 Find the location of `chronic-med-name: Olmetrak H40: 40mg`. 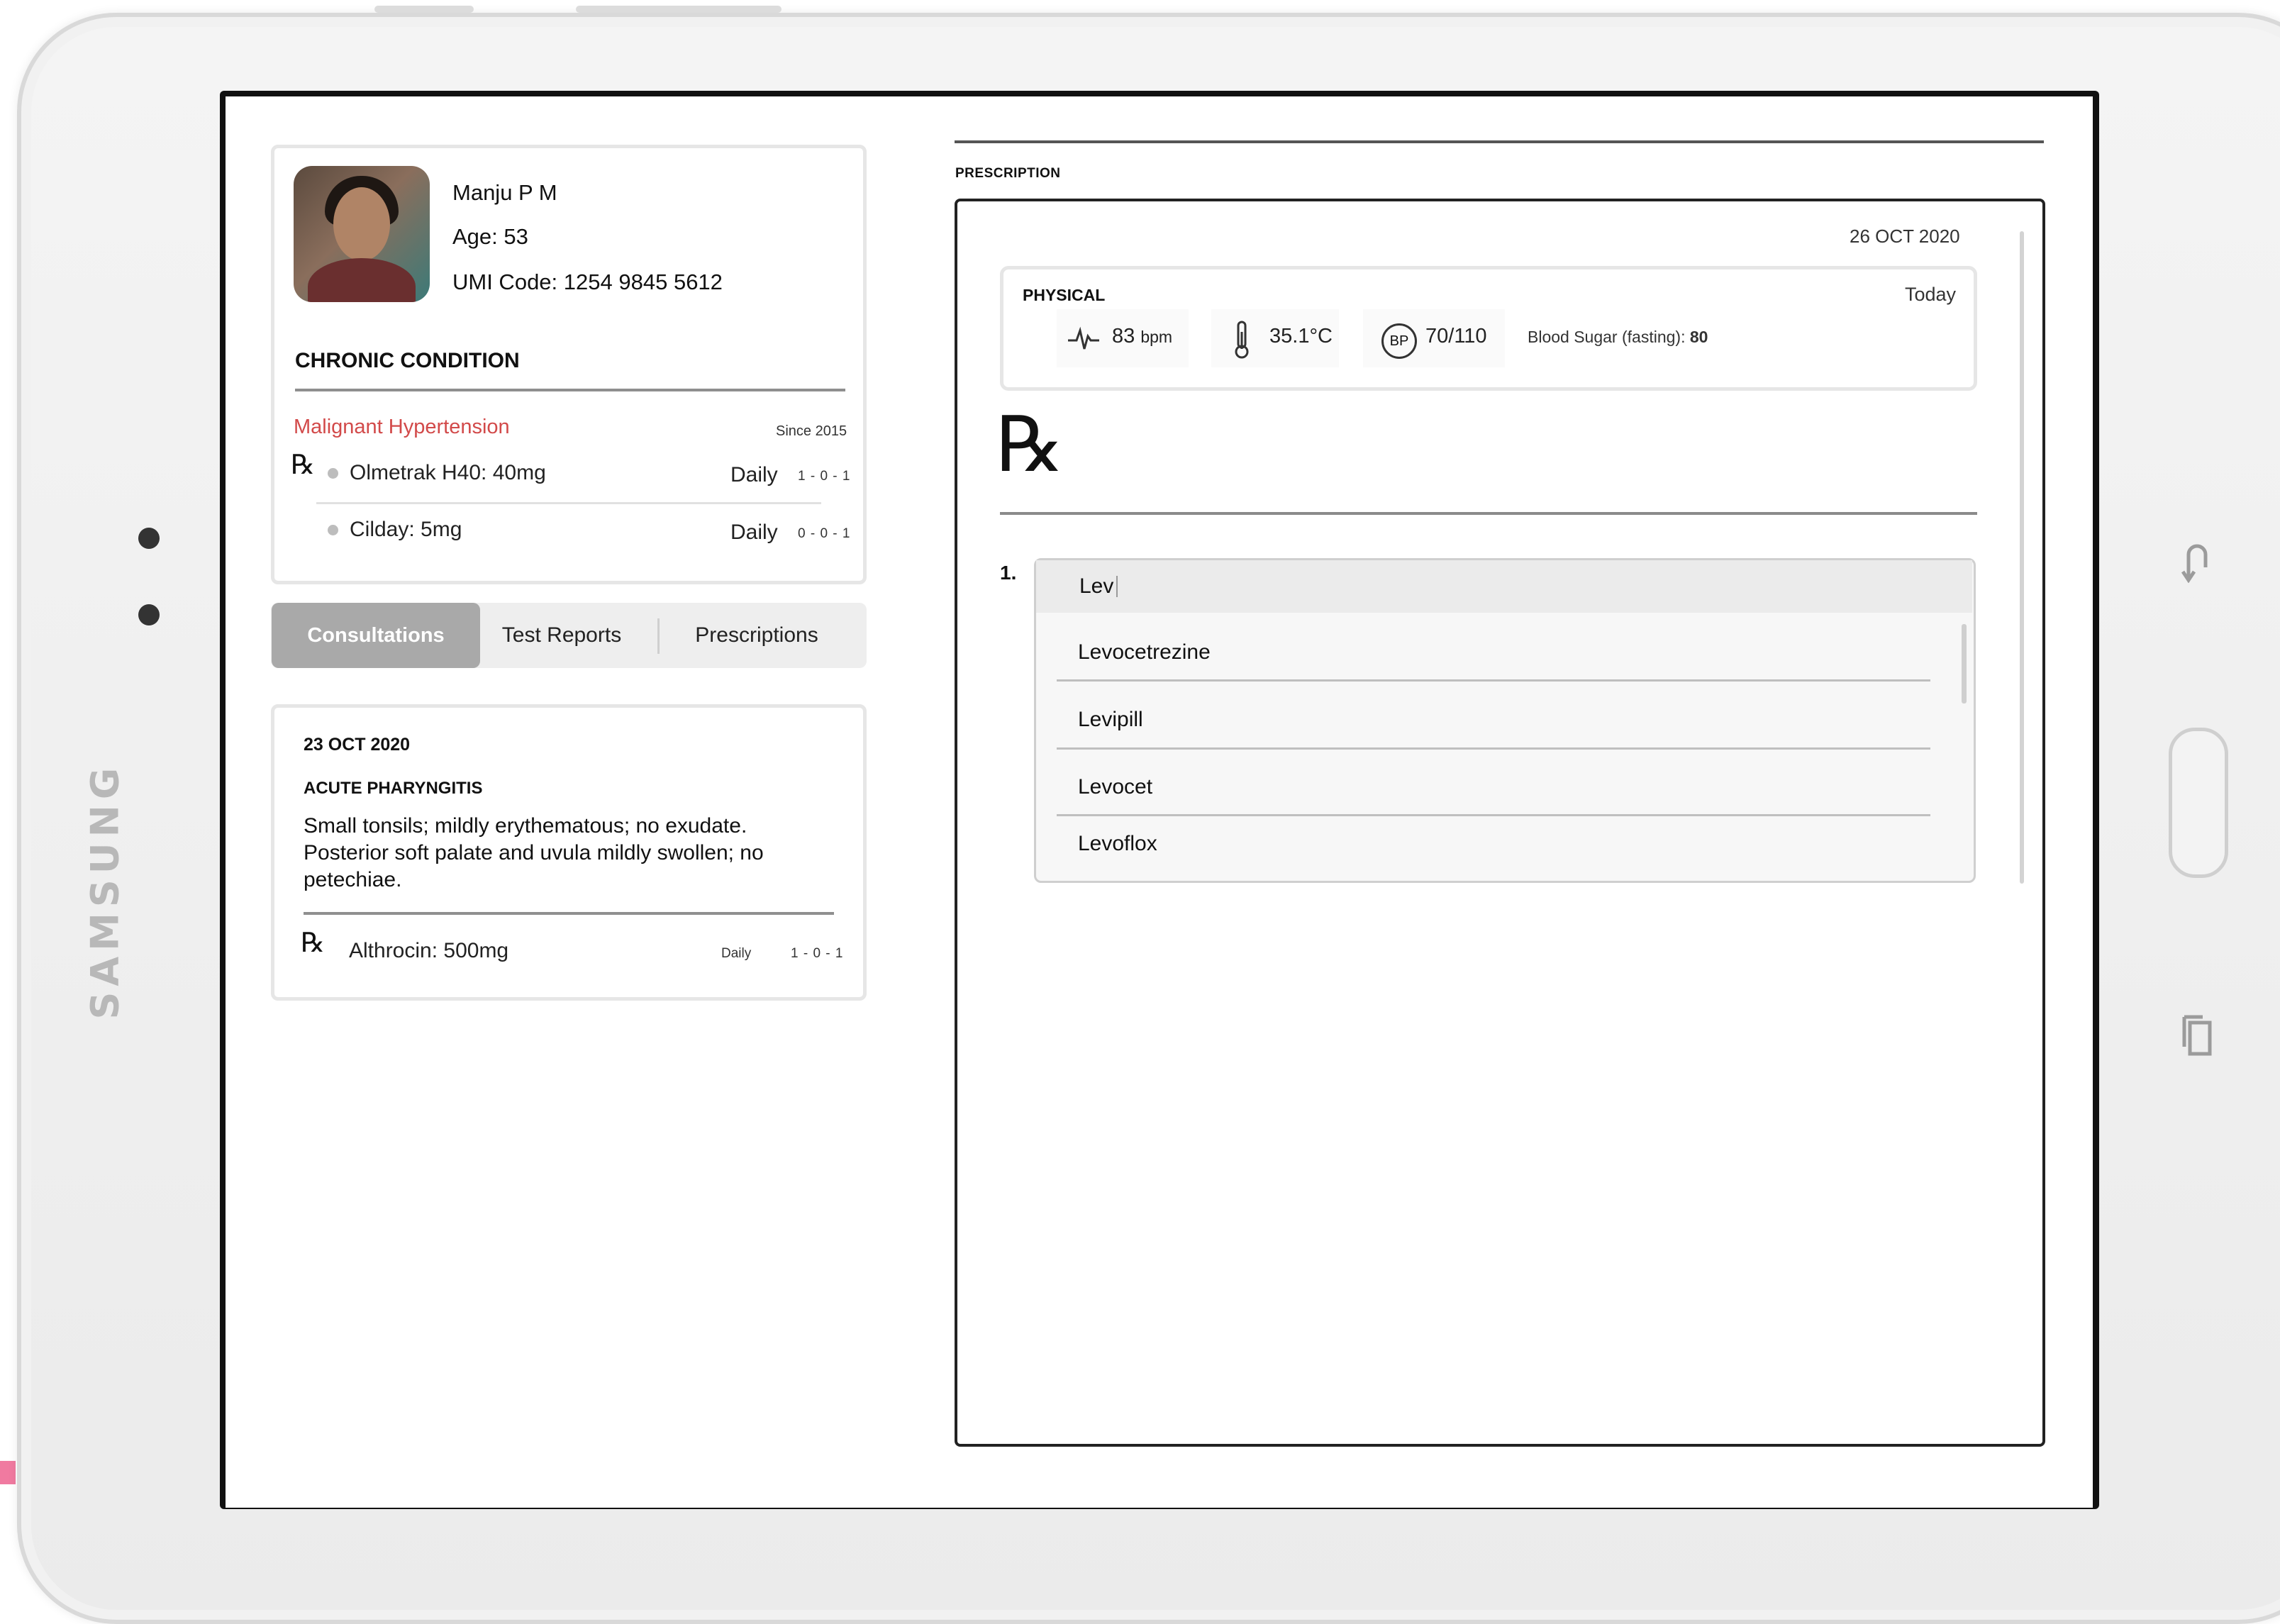

chronic-med-name: Olmetrak H40: 40mg is located at coordinates (448, 473).